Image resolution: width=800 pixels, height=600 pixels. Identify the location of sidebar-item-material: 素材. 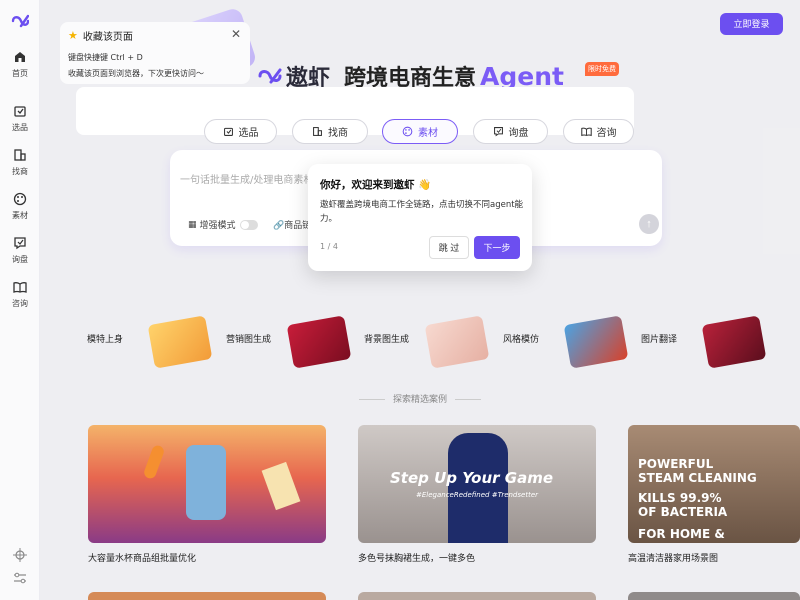
(20, 210).